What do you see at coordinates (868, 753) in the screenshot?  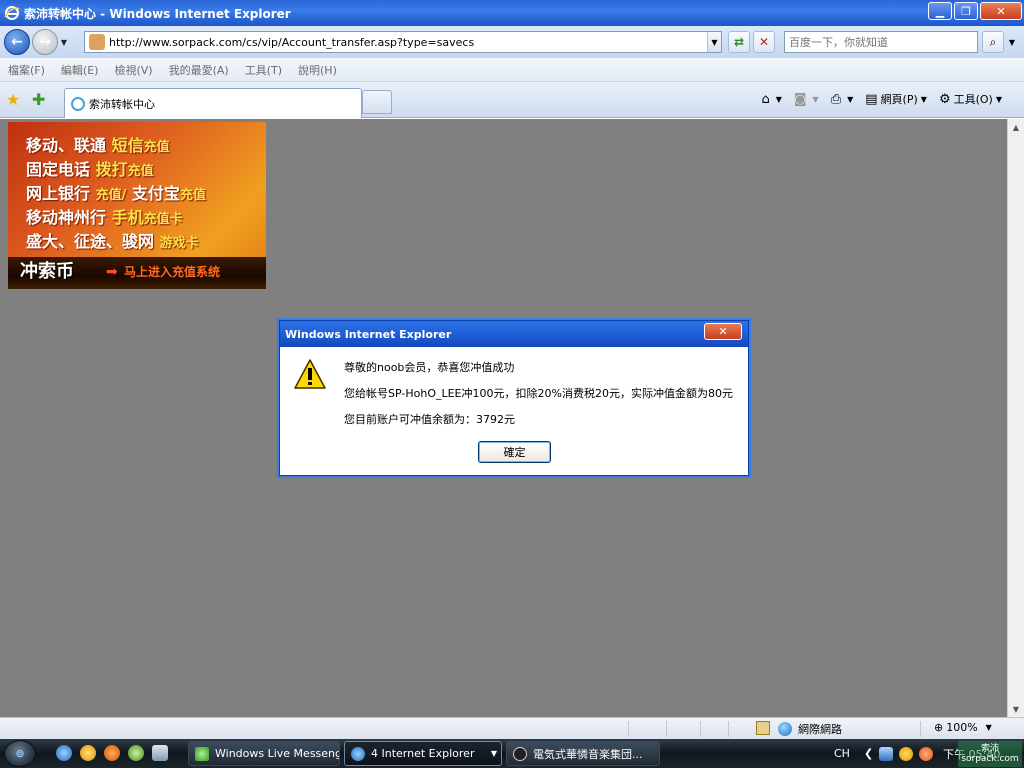 I see `tray-chevron-icon: ❮` at bounding box center [868, 753].